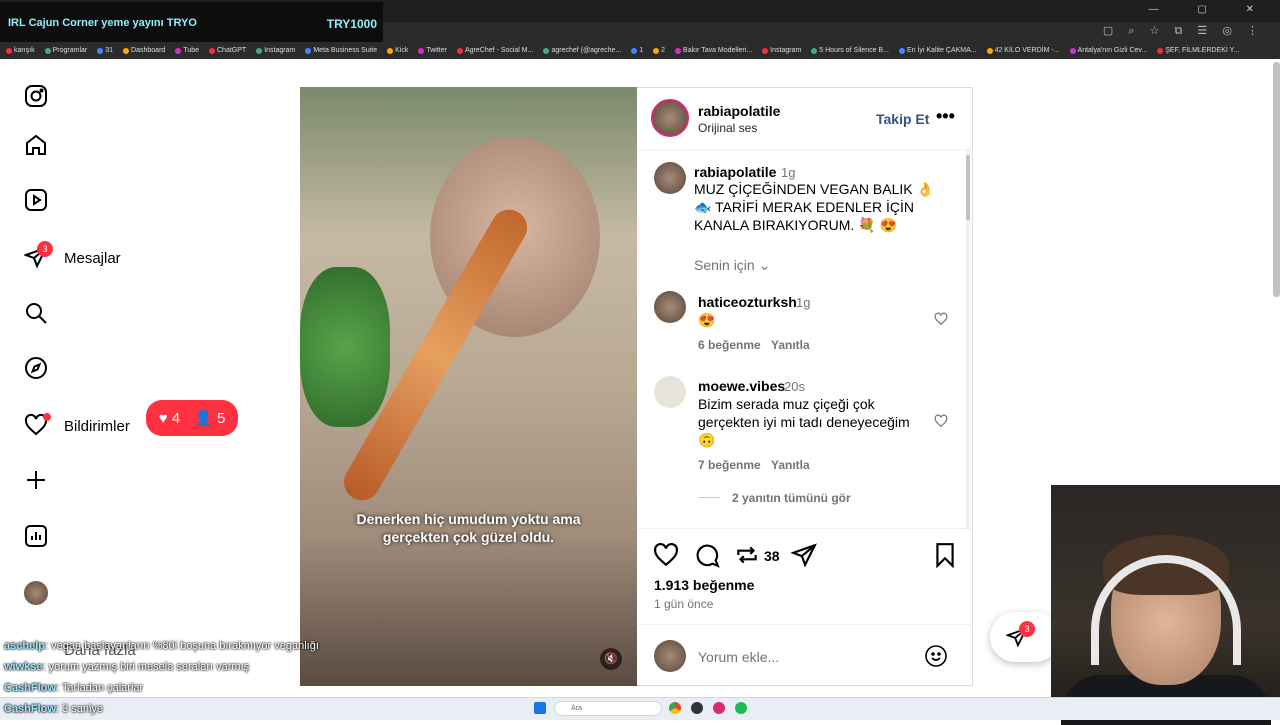  I want to click on bookmark-item: 2, so click(659, 50).